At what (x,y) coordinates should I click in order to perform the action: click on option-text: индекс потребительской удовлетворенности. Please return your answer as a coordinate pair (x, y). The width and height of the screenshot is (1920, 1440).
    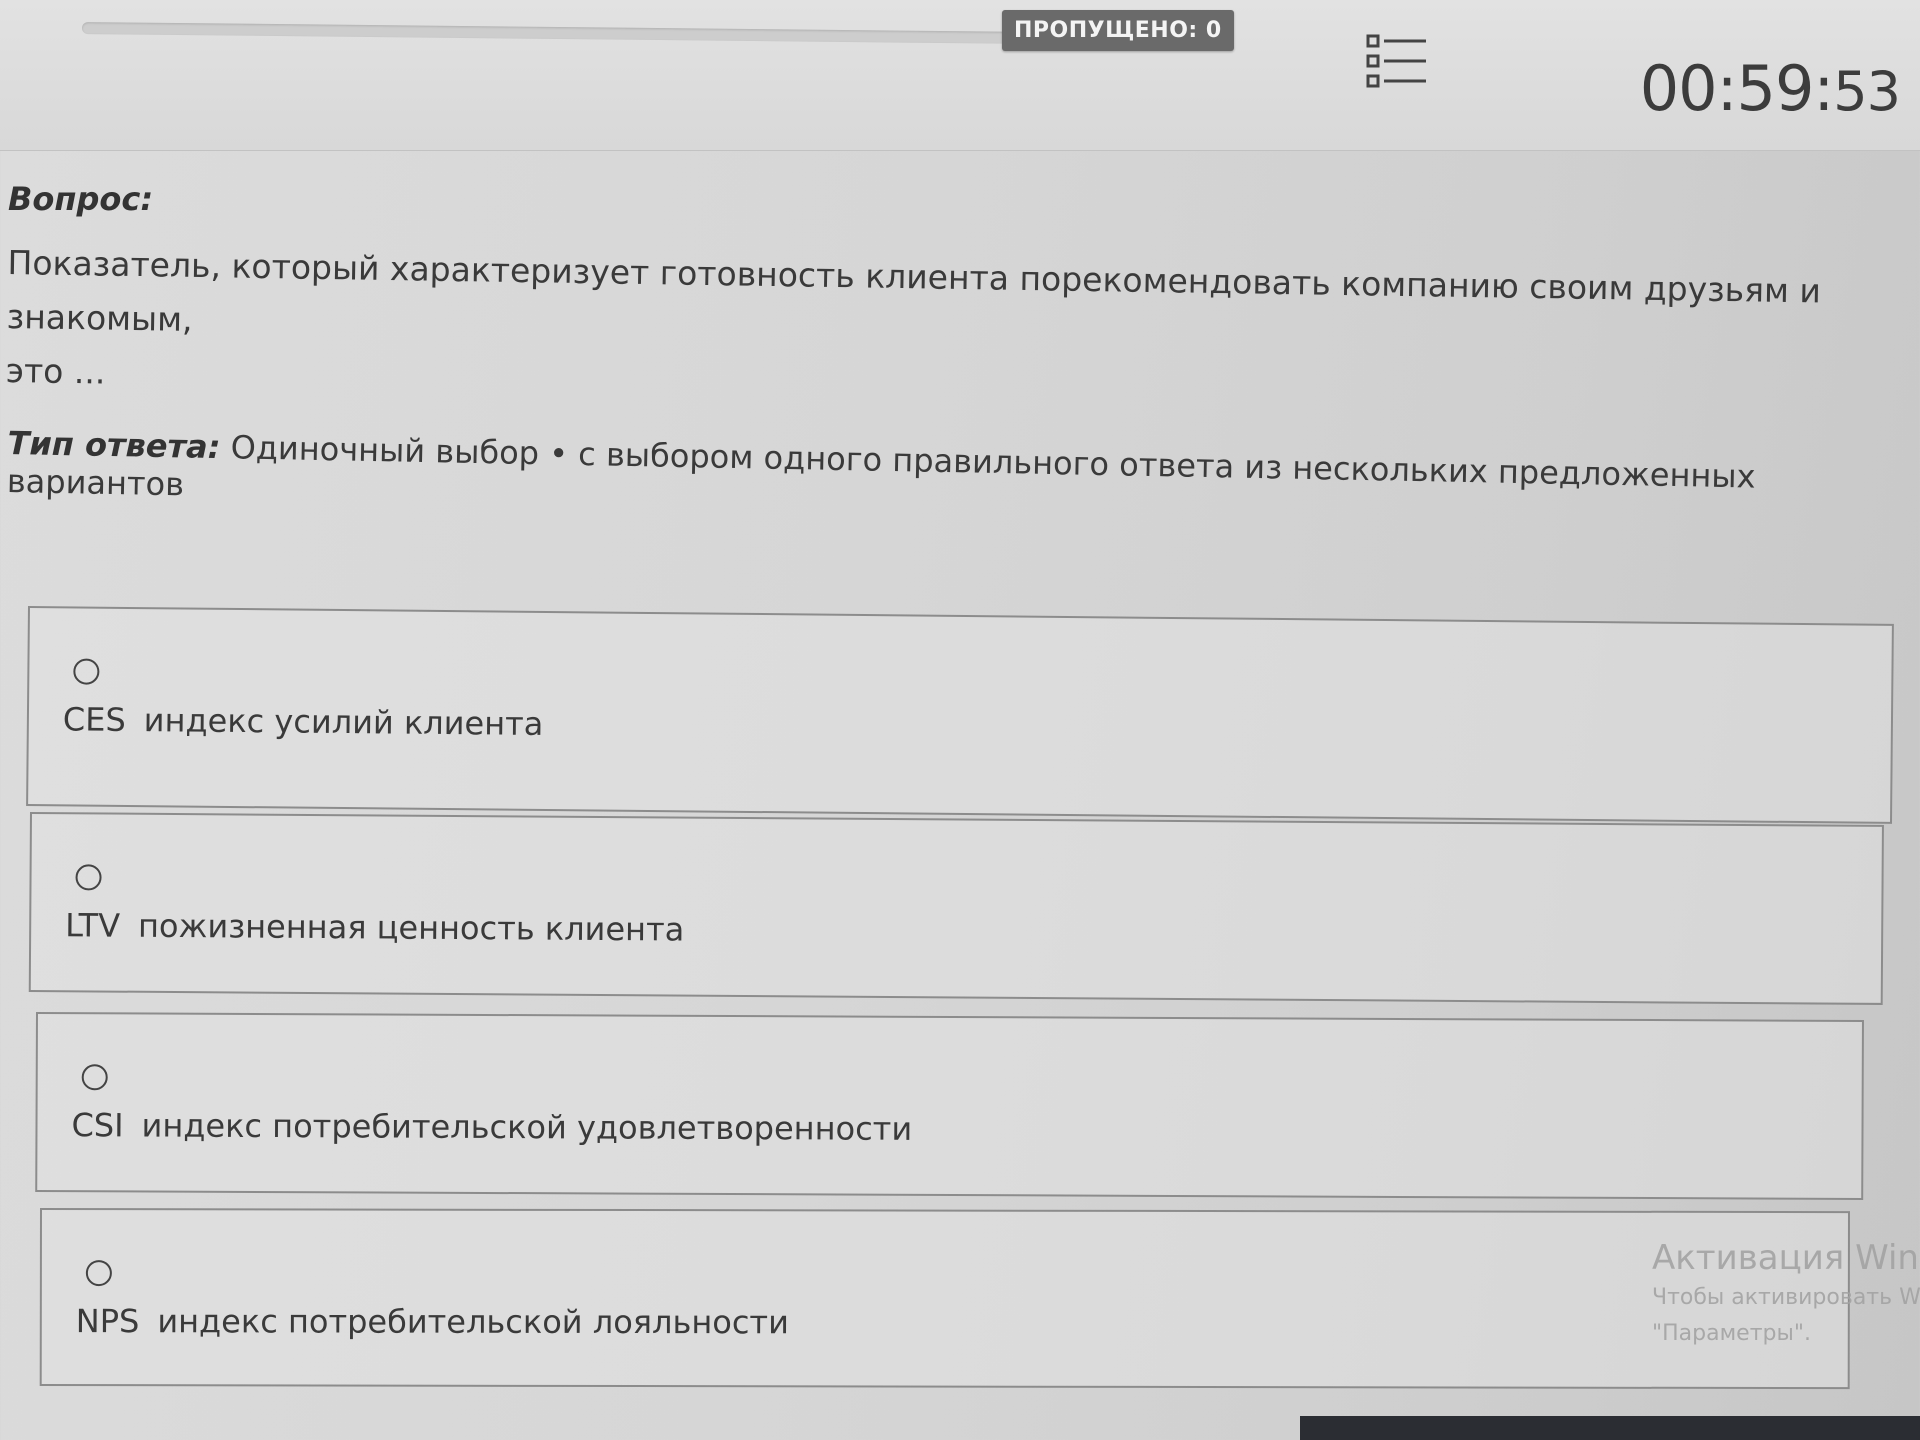
    Looking at the image, I should click on (527, 1127).